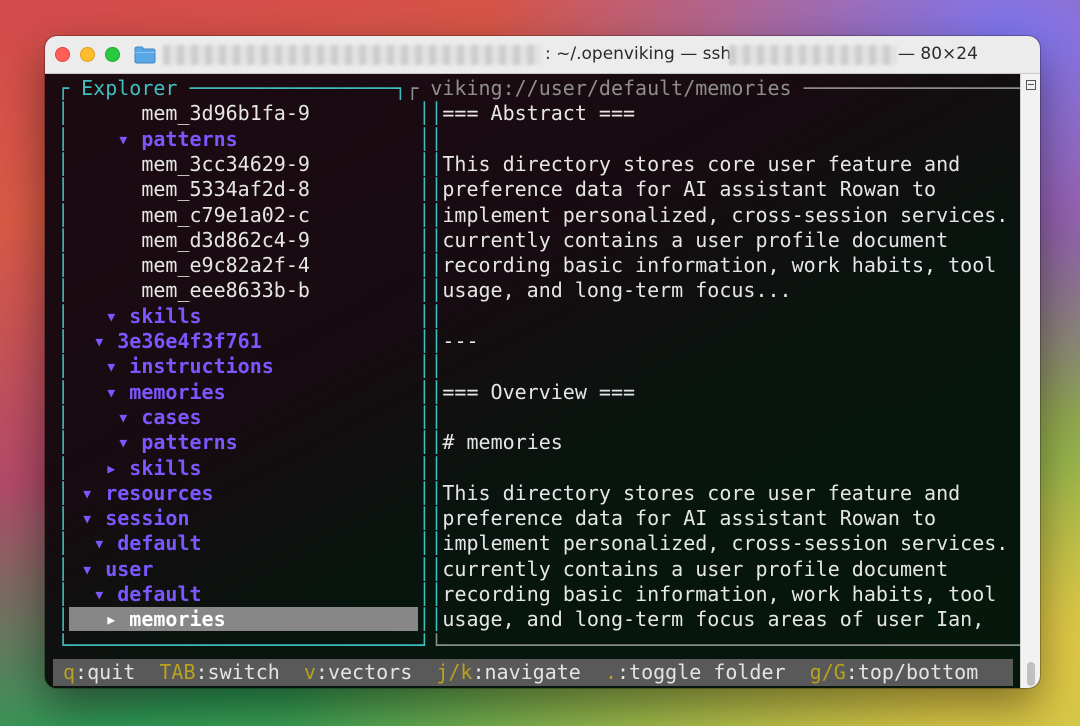 The image size is (1080, 726). What do you see at coordinates (159, 417) in the screenshot?
I see `tree-item-folder: ▾ cases` at bounding box center [159, 417].